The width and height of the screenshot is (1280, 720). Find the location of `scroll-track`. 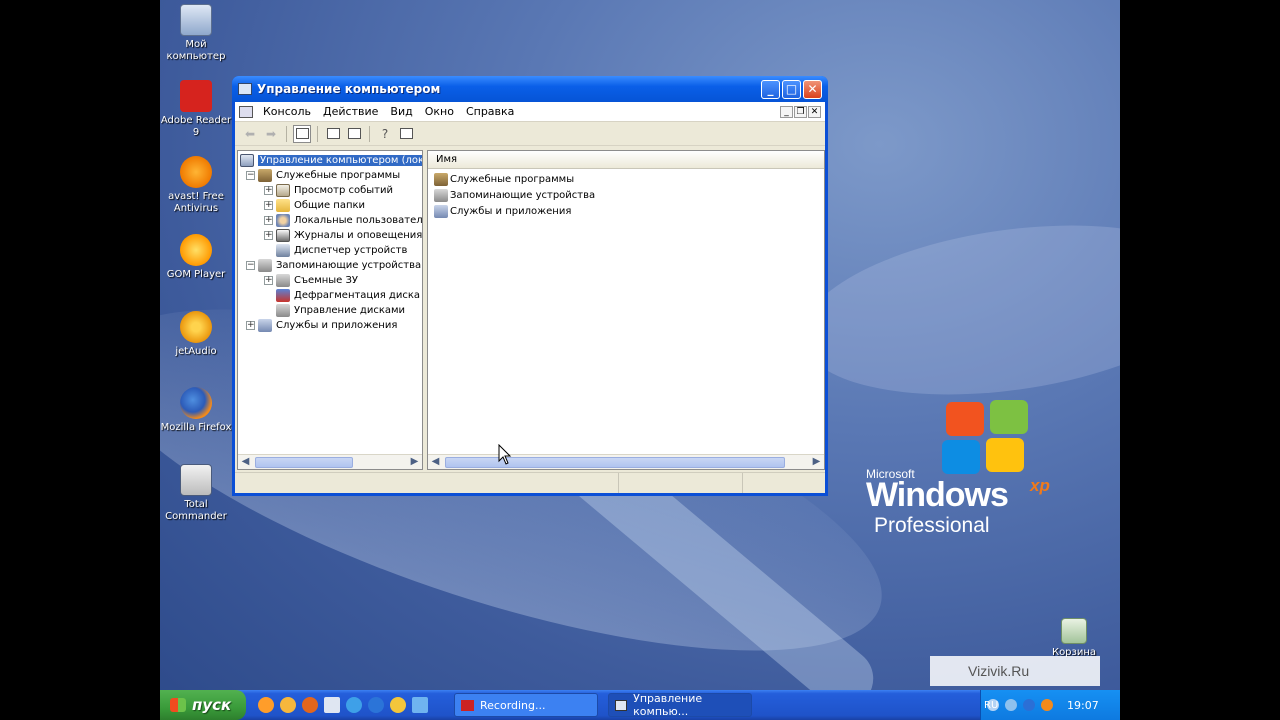

scroll-track is located at coordinates (330, 462).